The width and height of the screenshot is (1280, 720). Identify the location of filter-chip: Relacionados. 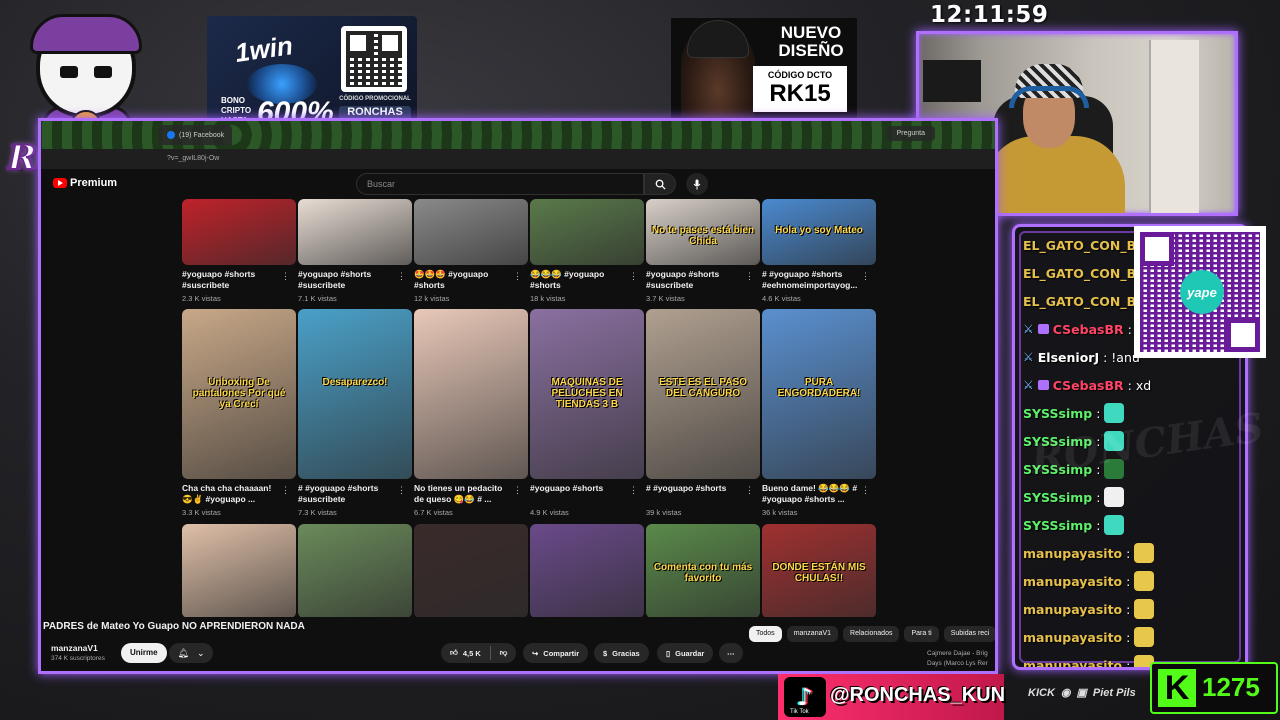
(871, 634).